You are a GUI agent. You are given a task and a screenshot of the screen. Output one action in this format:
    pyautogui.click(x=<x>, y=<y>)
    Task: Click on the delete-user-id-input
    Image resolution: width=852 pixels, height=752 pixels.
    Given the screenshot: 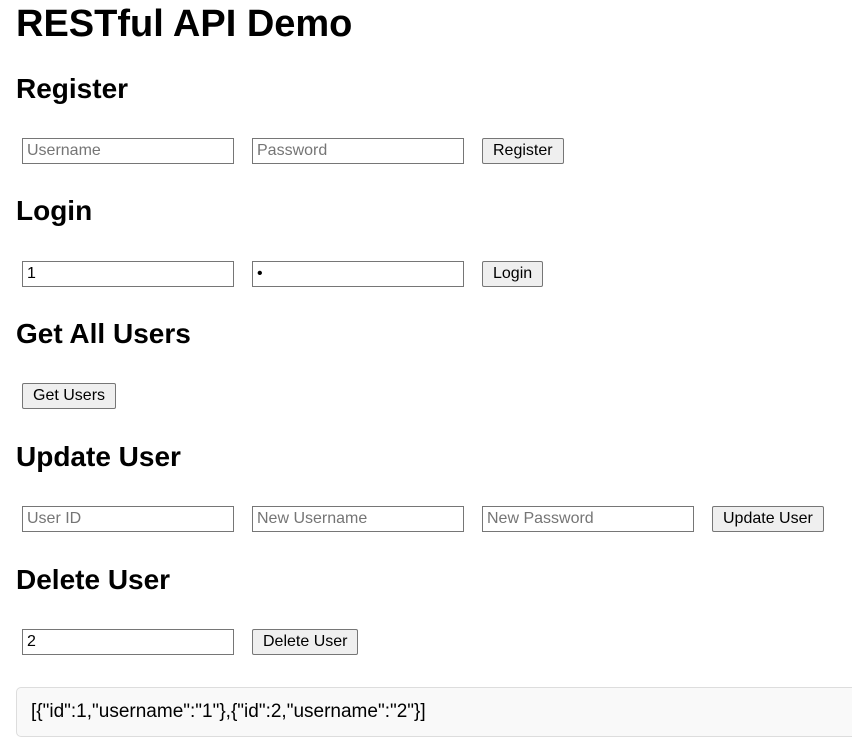 What is the action you would take?
    pyautogui.click(x=128, y=642)
    